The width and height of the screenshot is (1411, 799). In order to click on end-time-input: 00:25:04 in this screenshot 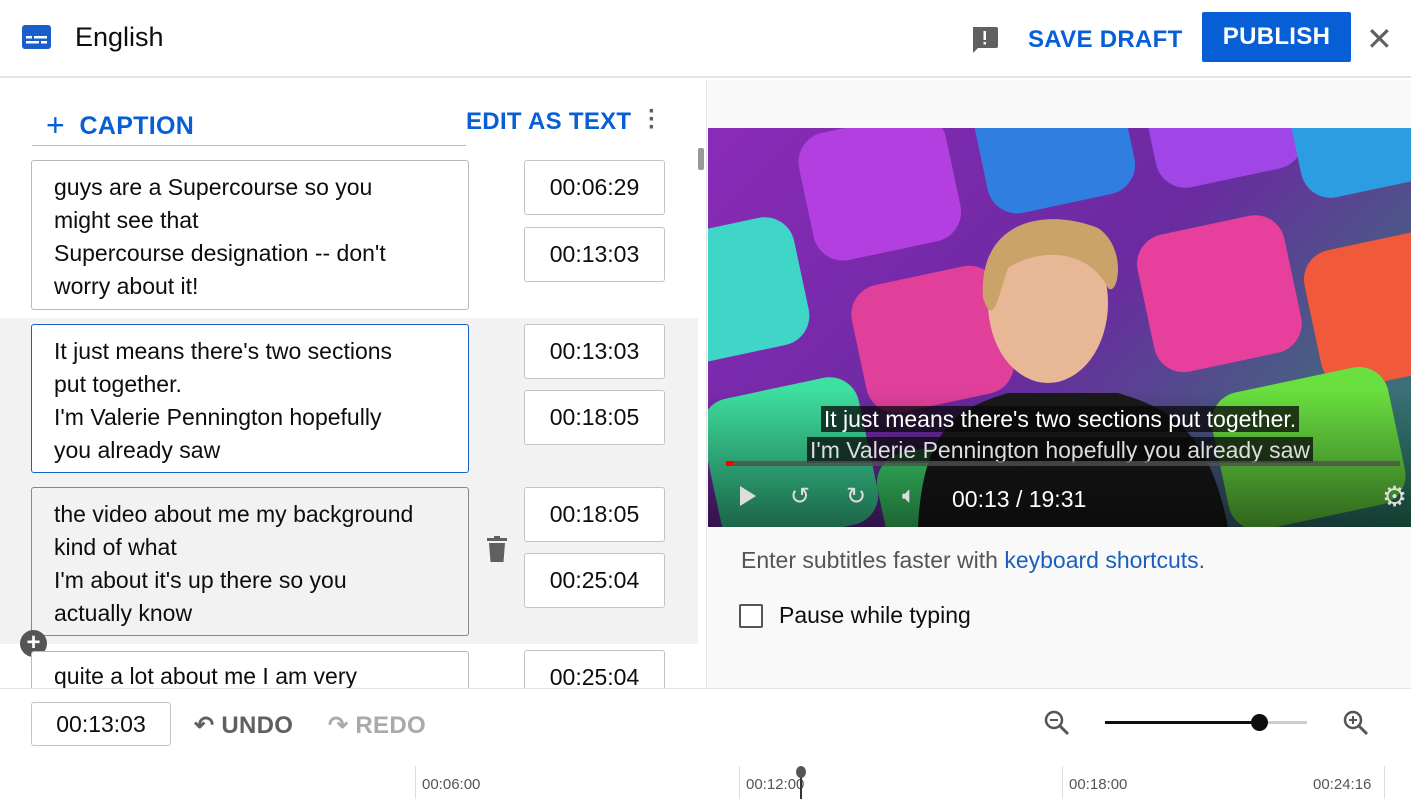, I will do `click(594, 580)`.